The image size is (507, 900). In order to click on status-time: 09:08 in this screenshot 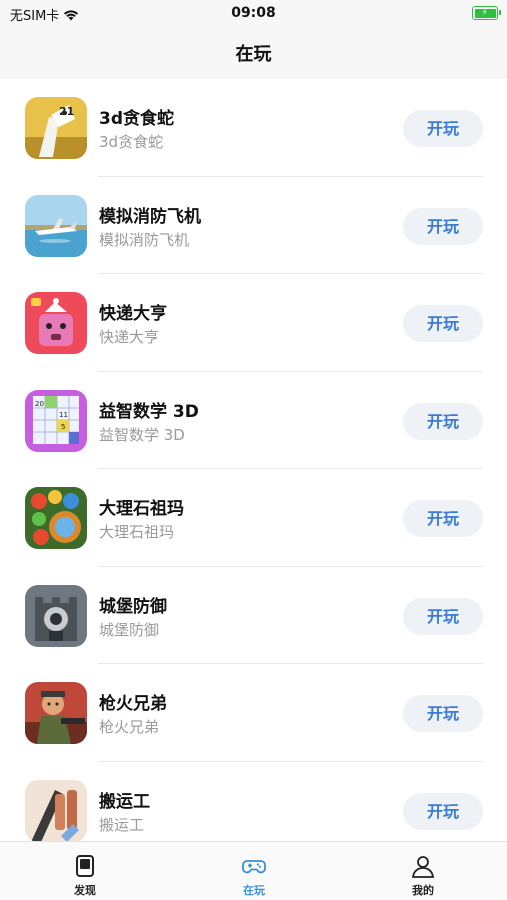, I will do `click(253, 13)`.